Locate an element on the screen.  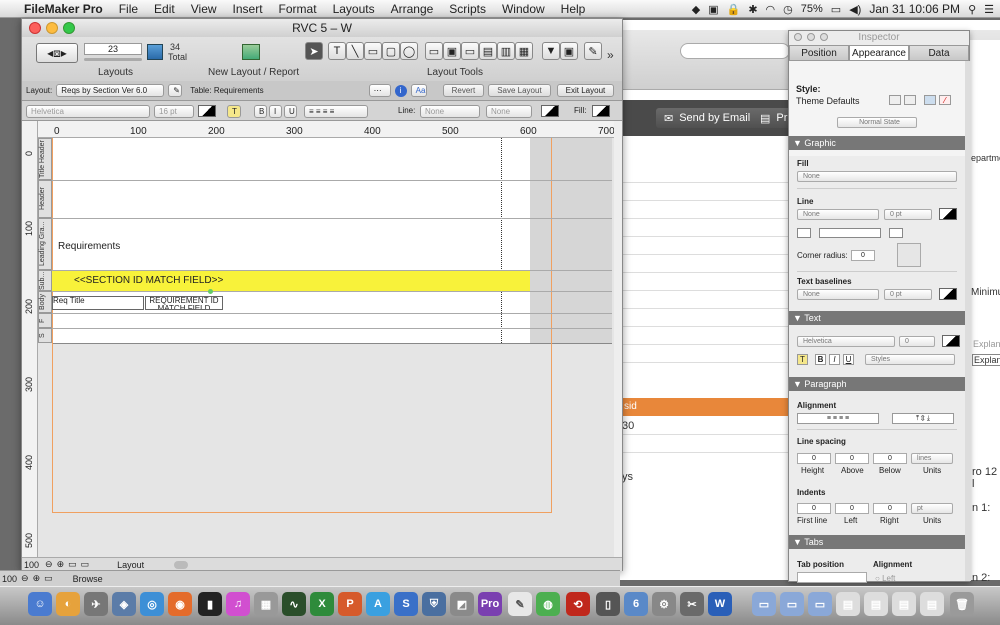
text-tool-icon: T is located at coordinates (337, 51).